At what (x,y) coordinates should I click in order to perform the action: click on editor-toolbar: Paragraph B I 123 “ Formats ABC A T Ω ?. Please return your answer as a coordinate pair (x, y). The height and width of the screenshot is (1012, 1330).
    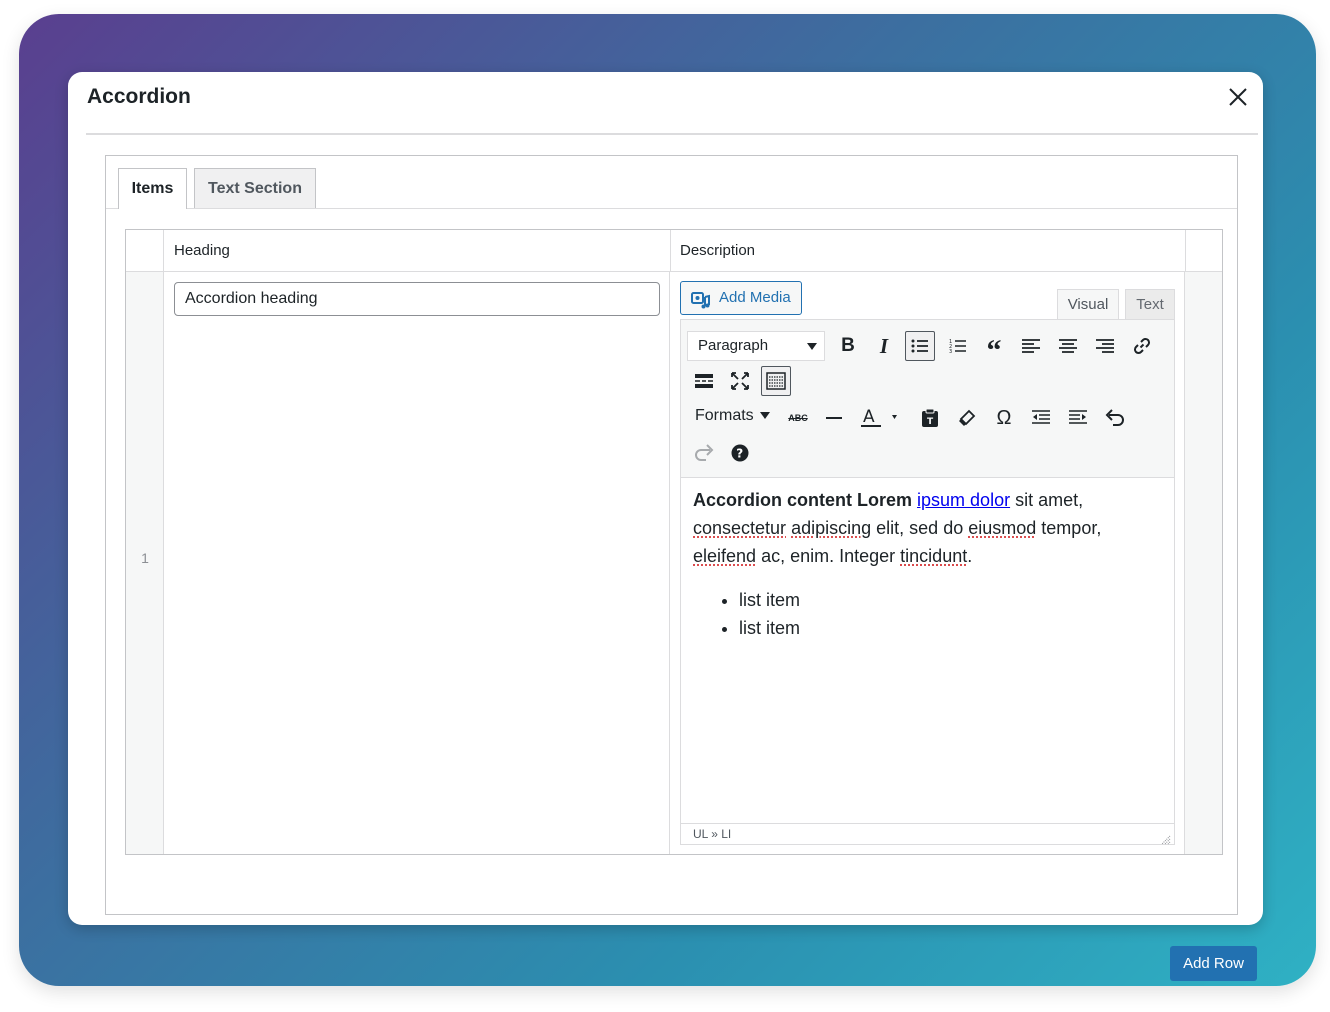
    Looking at the image, I should click on (927, 399).